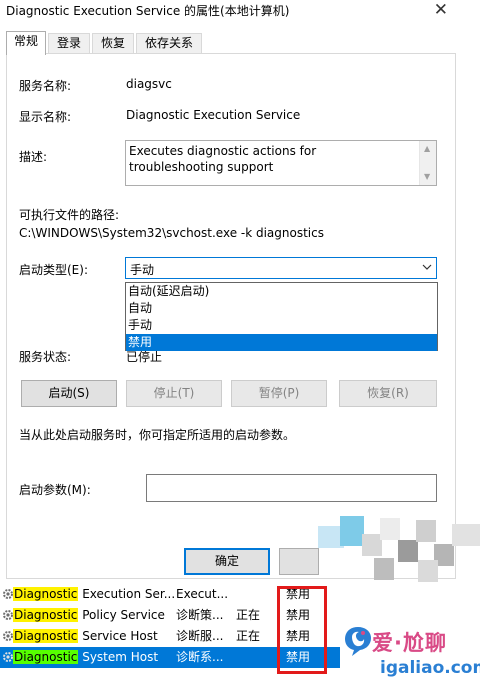 This screenshot has height=692, width=480. What do you see at coordinates (157, 435) in the screenshot?
I see `start-params-hint: 当从此处启动服务时，你可指定所适用的启动参数。` at bounding box center [157, 435].